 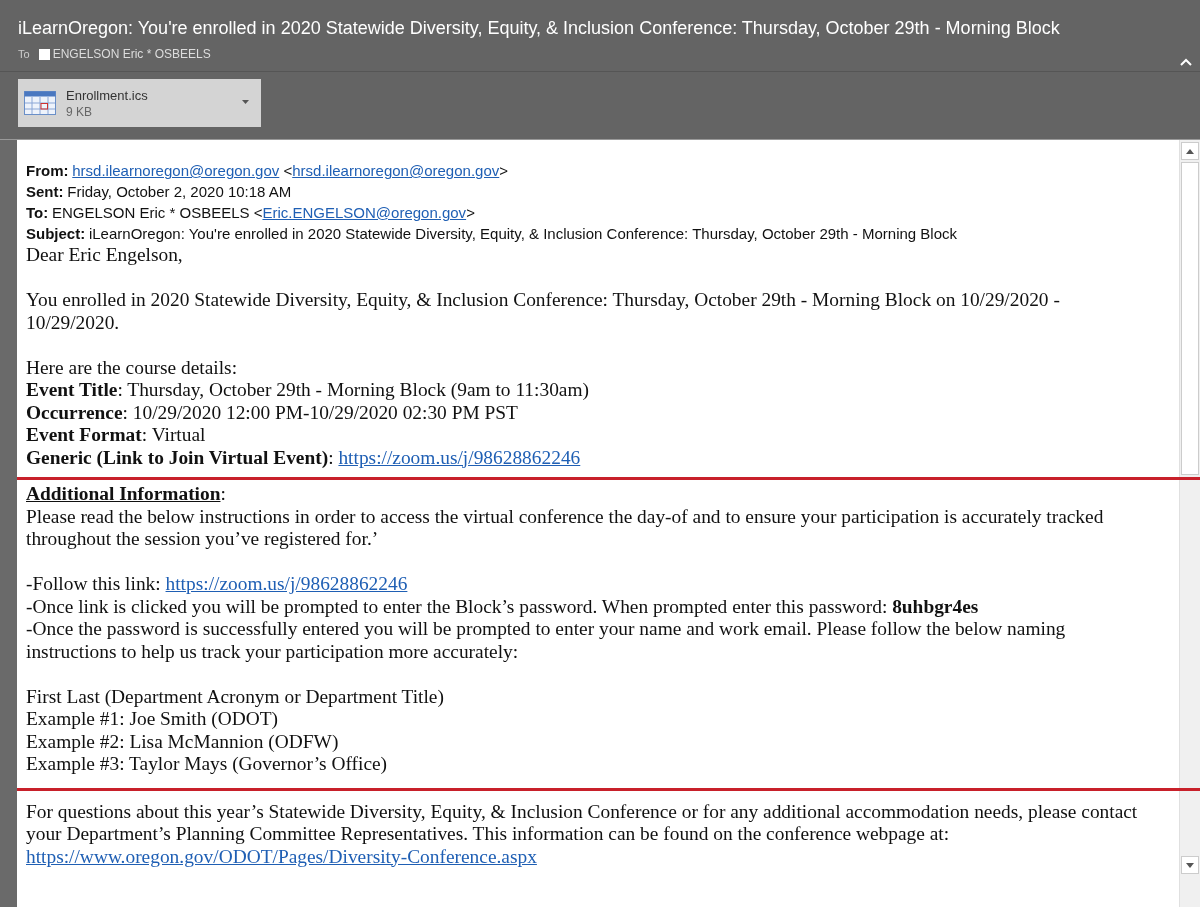 What do you see at coordinates (235, 696) in the screenshot?
I see `message-text: First Last (Department Acronym or Department Title)` at bounding box center [235, 696].